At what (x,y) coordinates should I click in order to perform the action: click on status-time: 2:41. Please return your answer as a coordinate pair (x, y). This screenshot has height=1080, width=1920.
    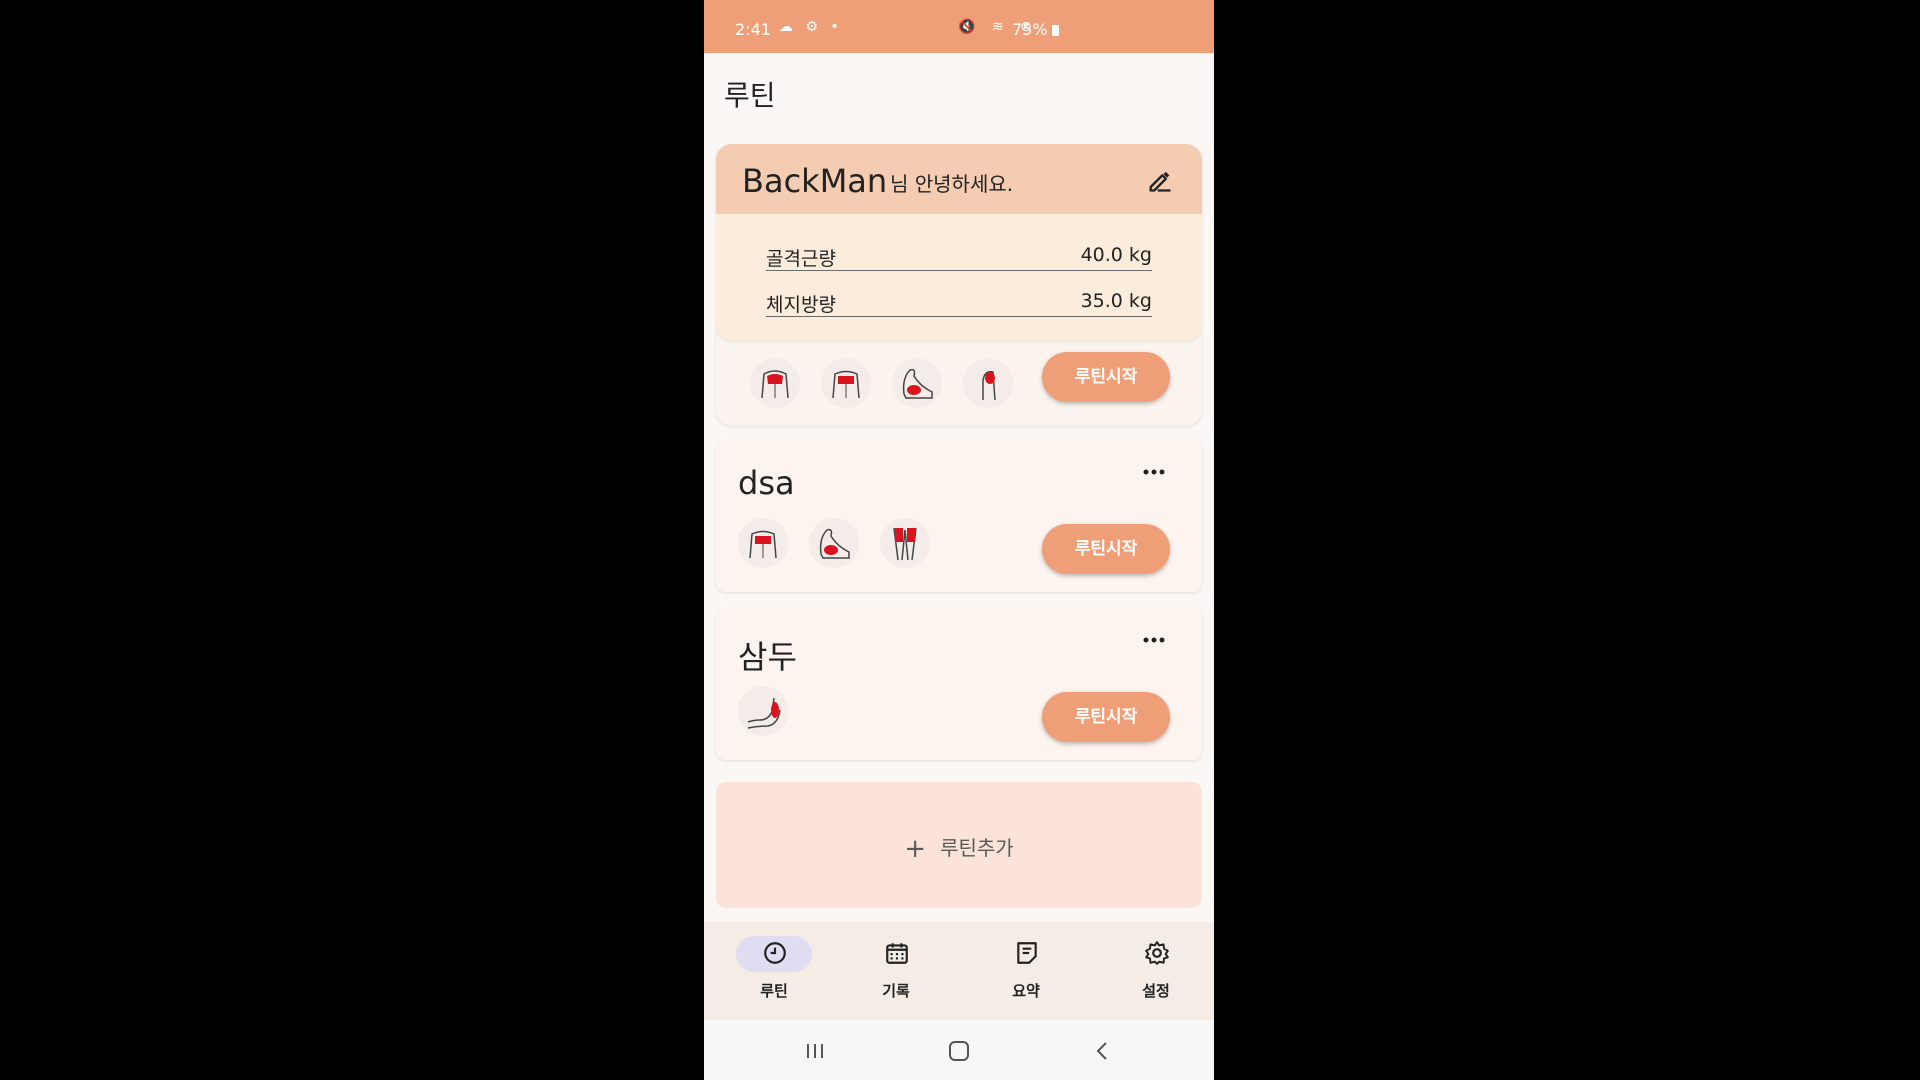
    Looking at the image, I should click on (753, 29).